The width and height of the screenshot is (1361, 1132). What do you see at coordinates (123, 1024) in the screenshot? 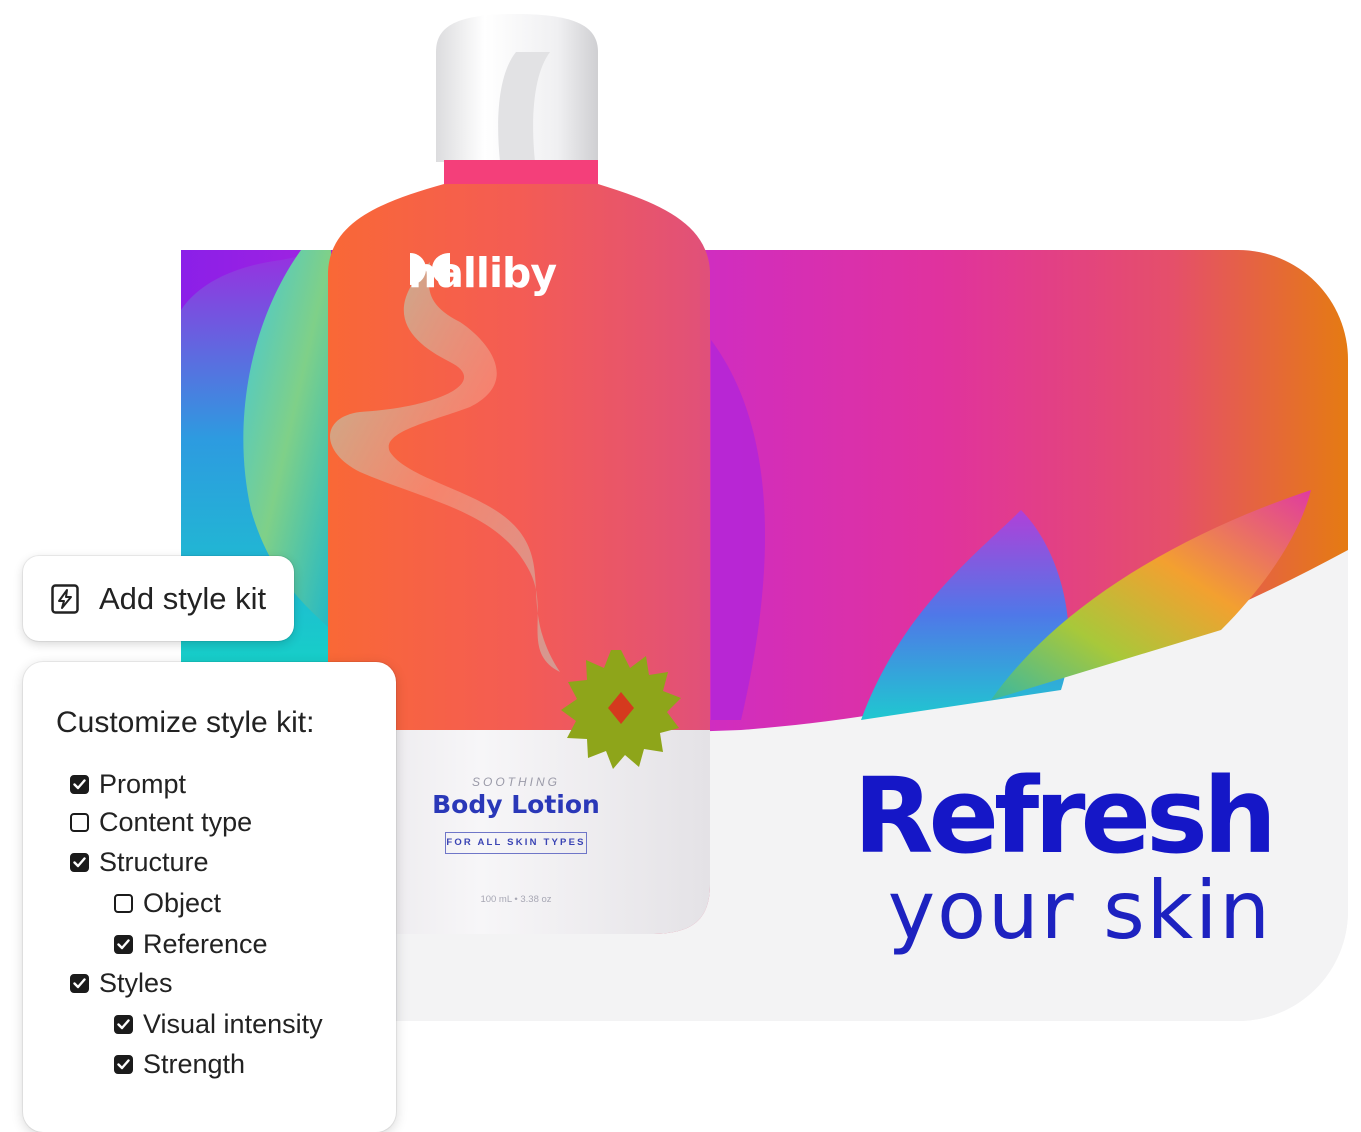
I see `checkbox-visual-intensity` at bounding box center [123, 1024].